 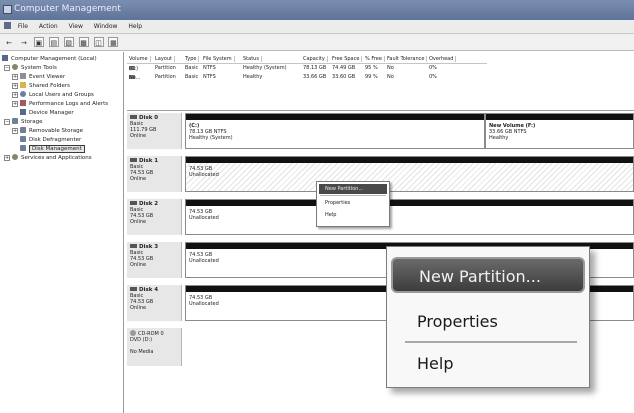 I want to click on tree-item-event-viewer: + Event Viewer, so click(x=61, y=77).